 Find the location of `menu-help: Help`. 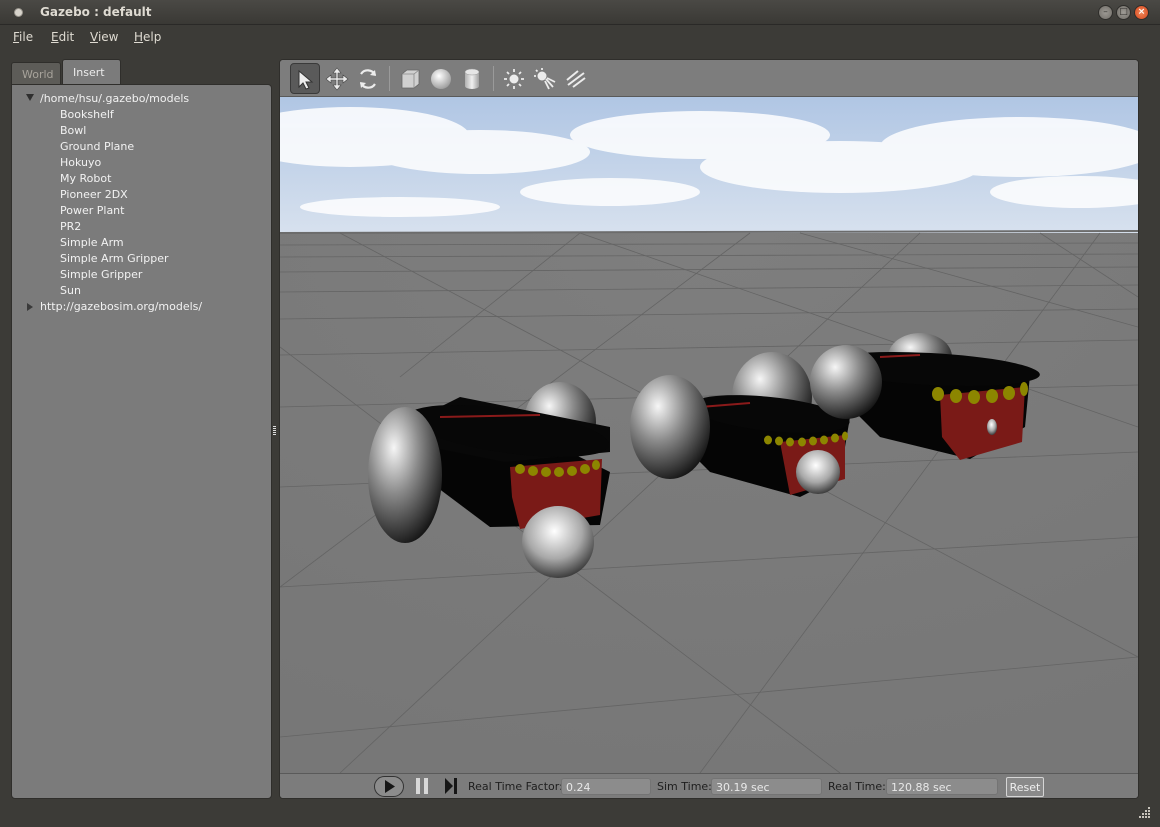

menu-help: Help is located at coordinates (147, 37).